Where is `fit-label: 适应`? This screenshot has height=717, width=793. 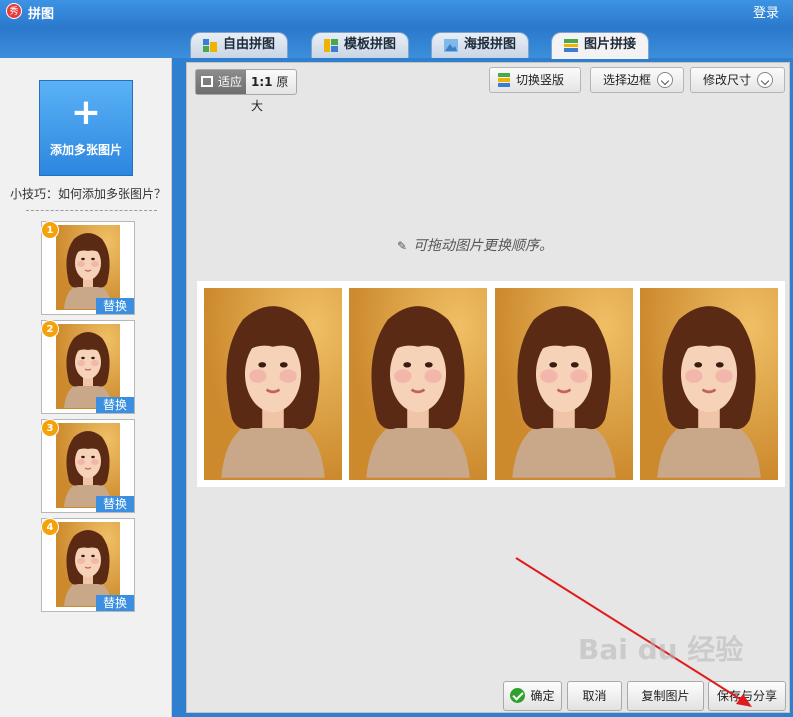 fit-label: 适应 is located at coordinates (230, 82).